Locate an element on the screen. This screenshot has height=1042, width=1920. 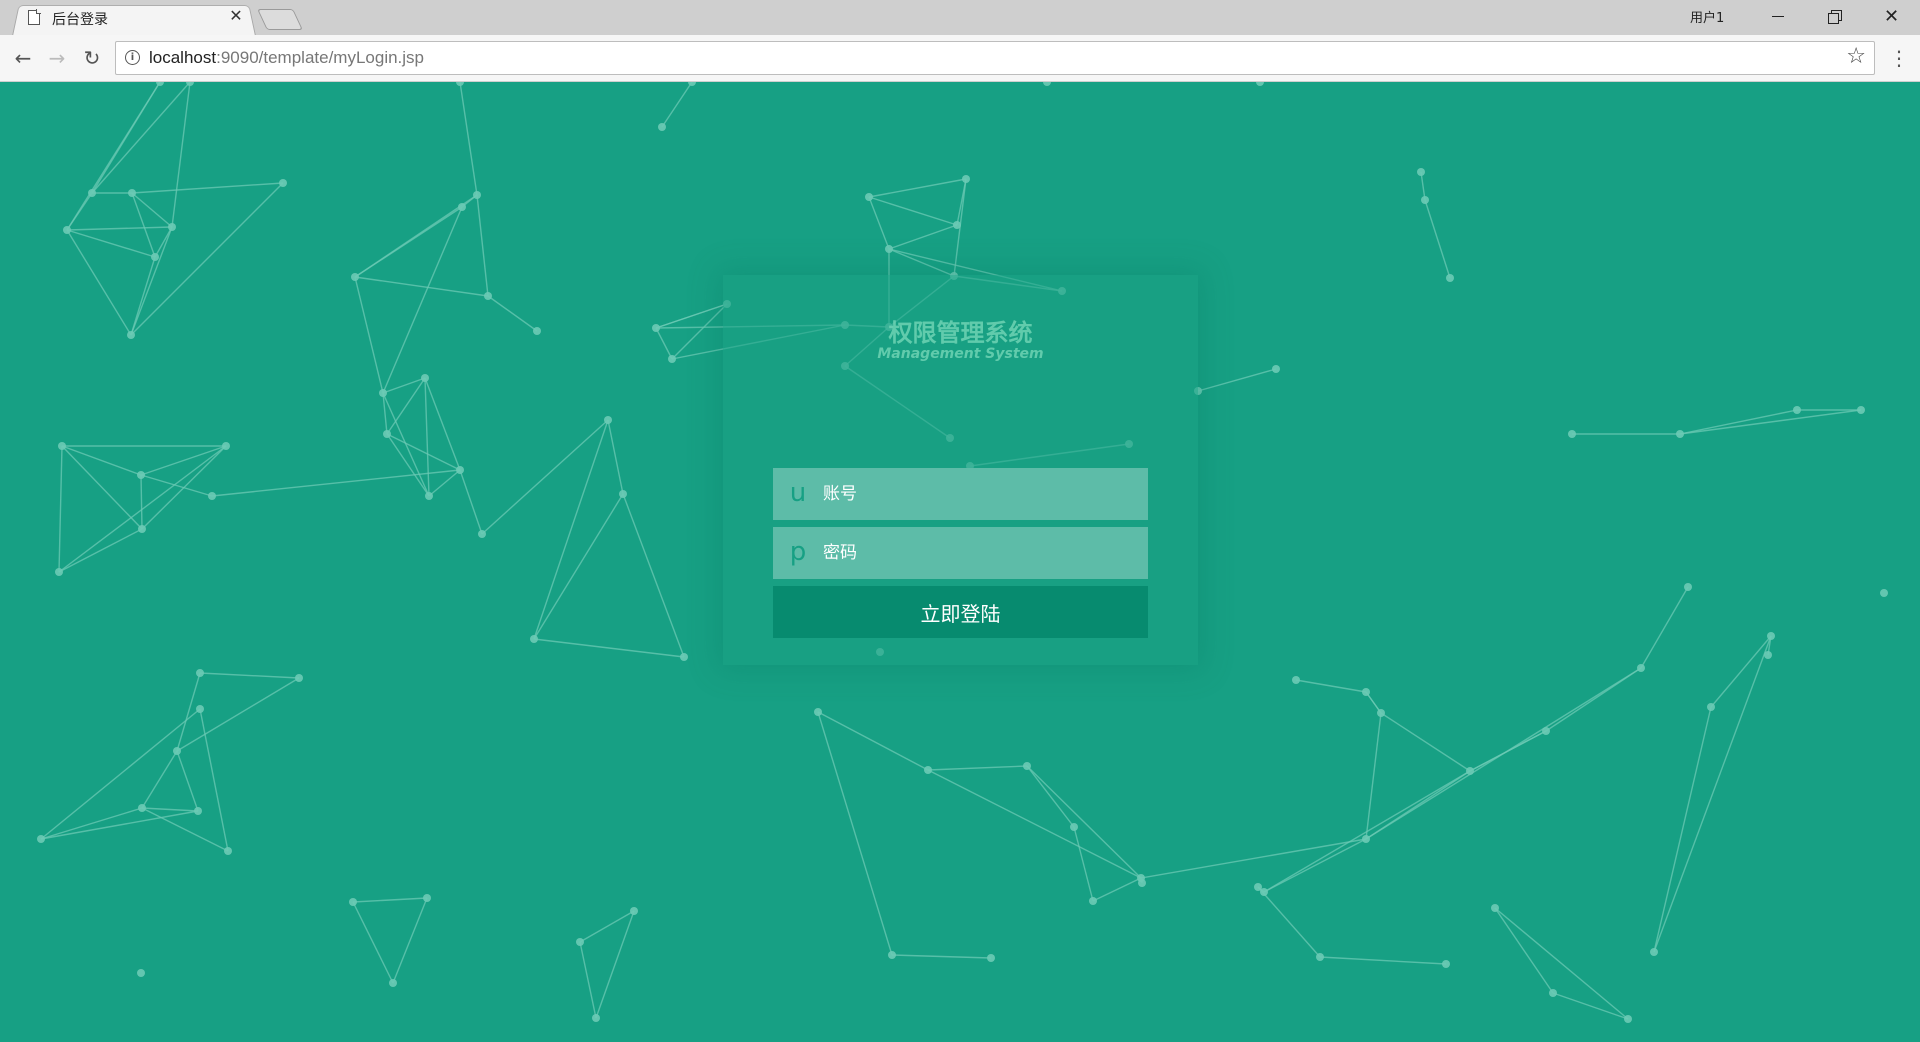
tab-strip: 后台登录 ✕ 用户1 ✕ is located at coordinates (960, 18).